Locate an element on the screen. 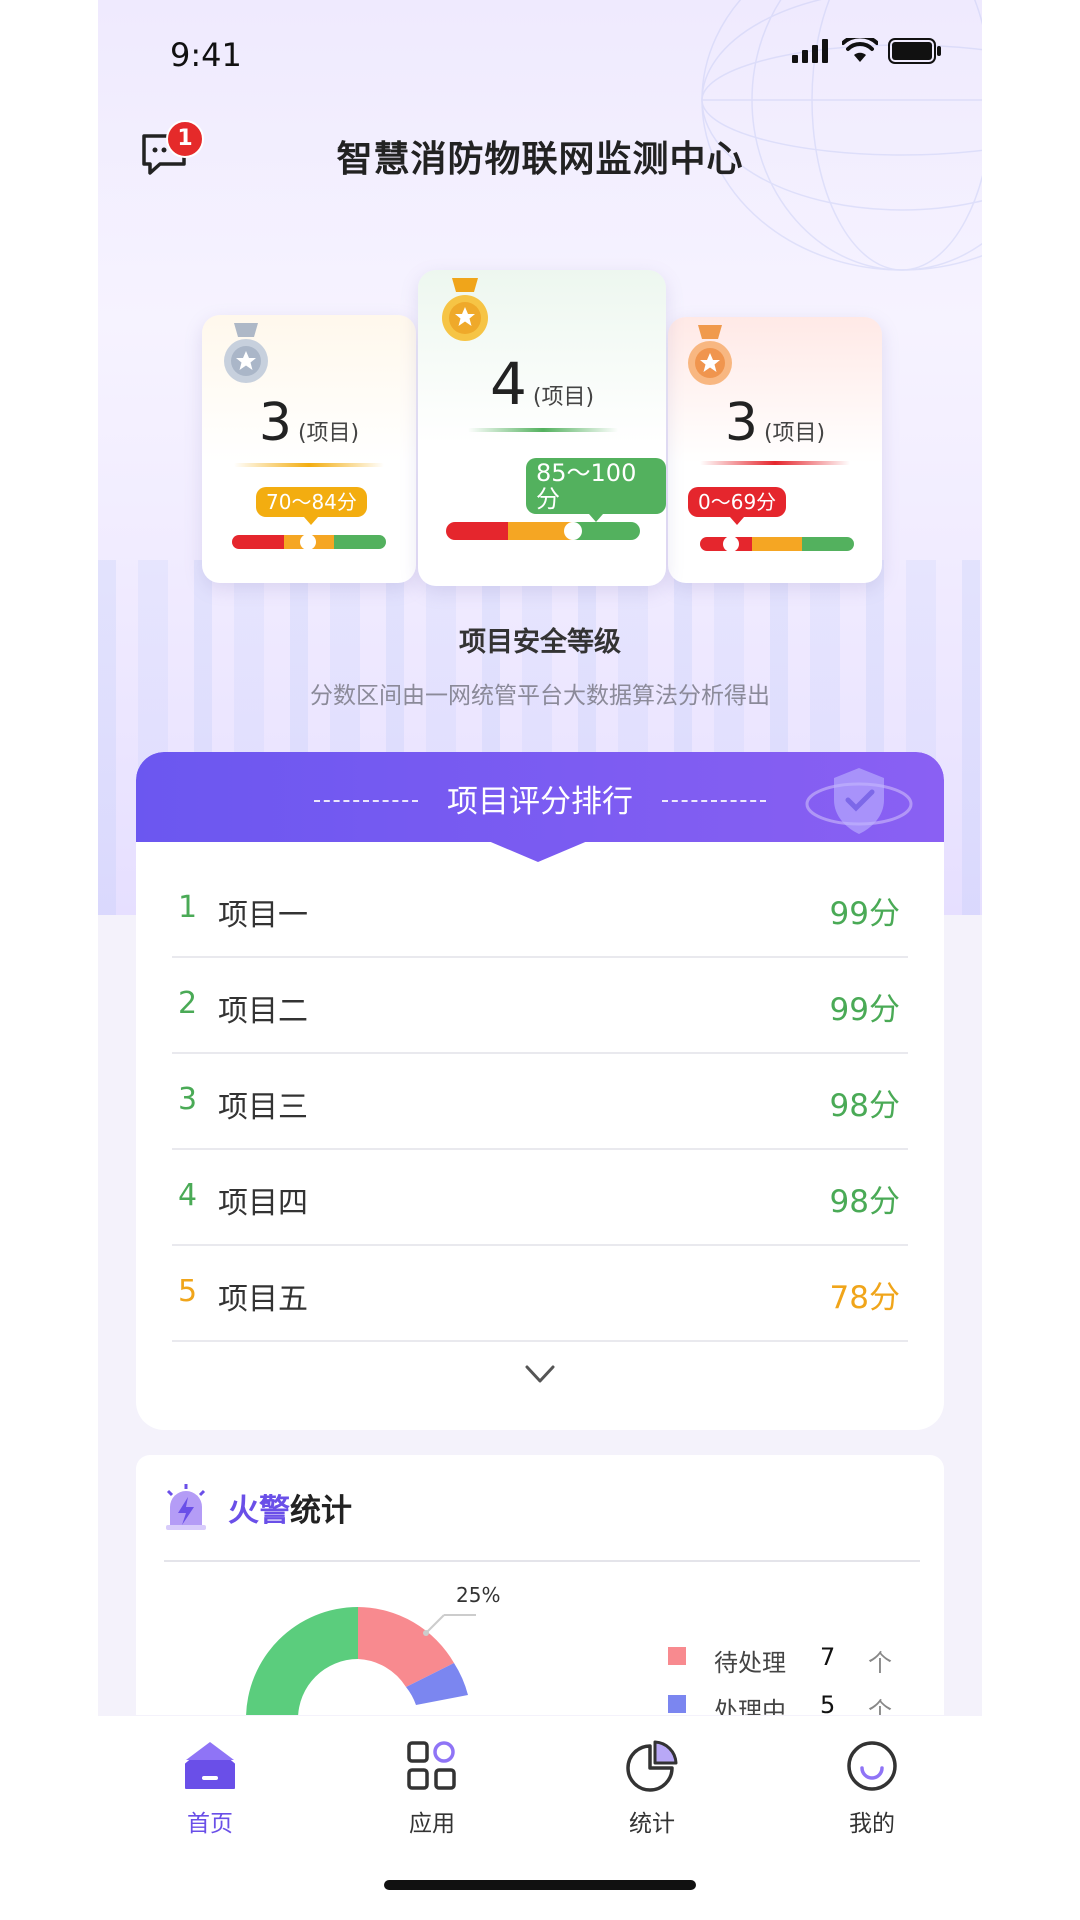 This screenshot has width=1080, height=1920. rank-index: 4 is located at coordinates (188, 1195).